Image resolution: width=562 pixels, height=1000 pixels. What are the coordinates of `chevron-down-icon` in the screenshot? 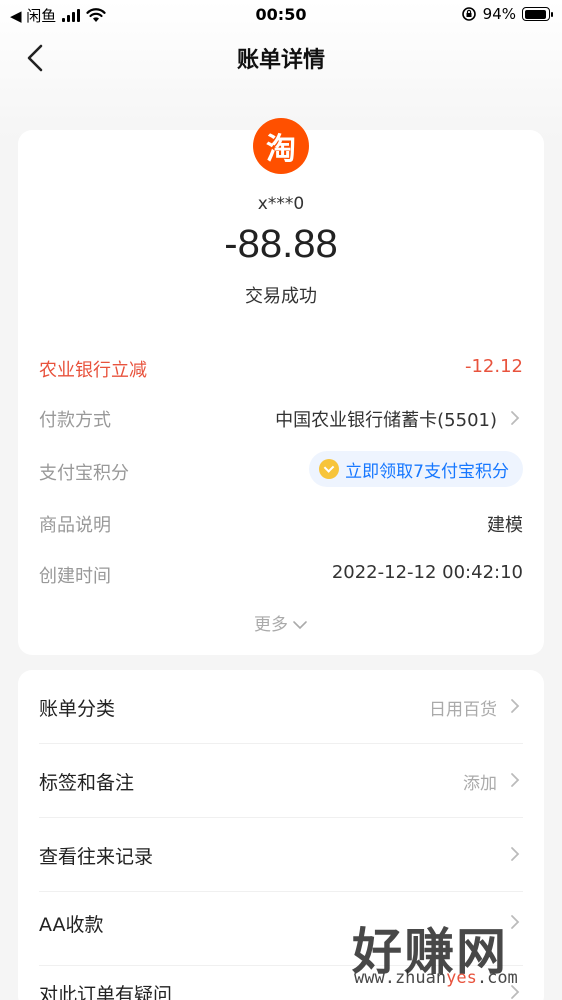 It's located at (300, 625).